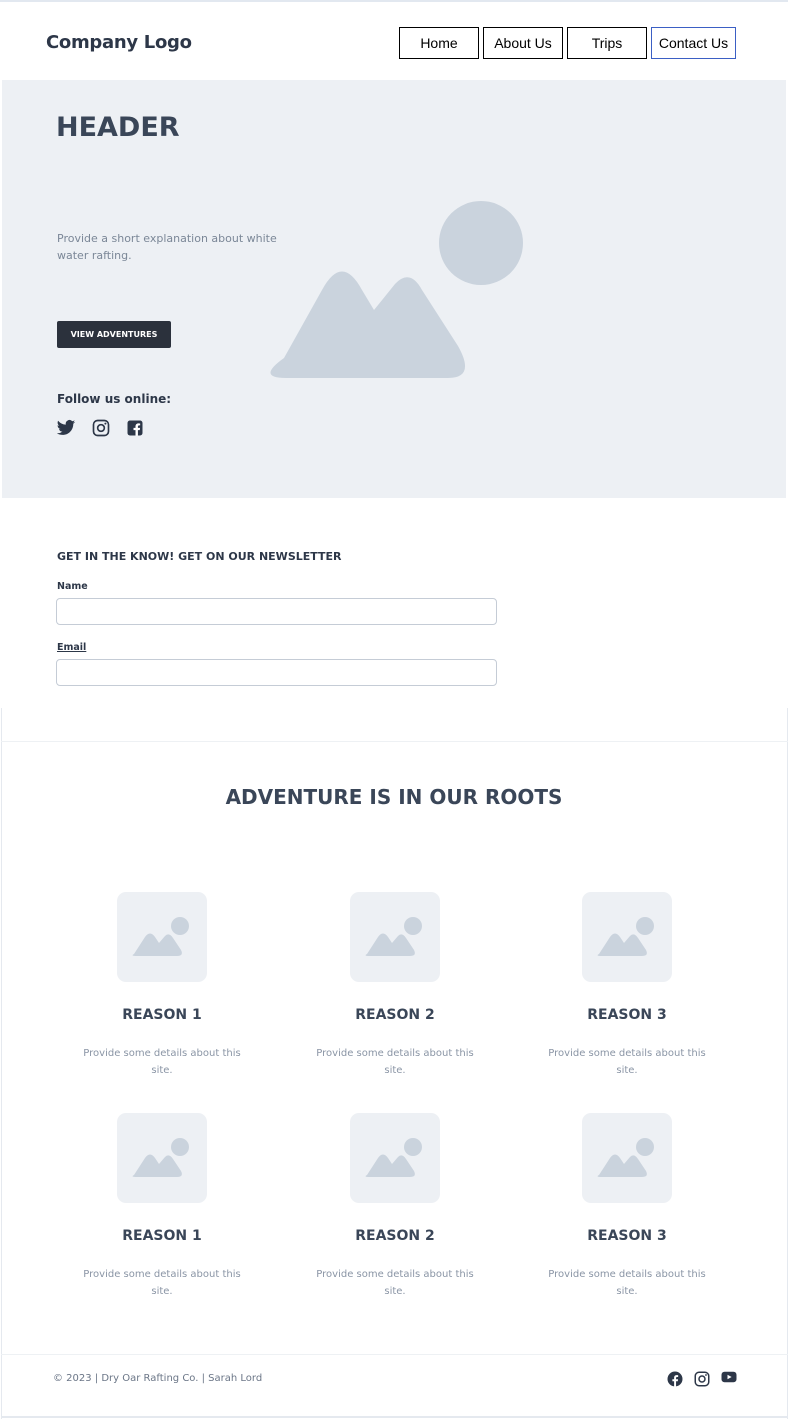 Image resolution: width=788 pixels, height=1419 pixels. Describe the element at coordinates (439, 43) in the screenshot. I see `nav-home: Home` at that location.